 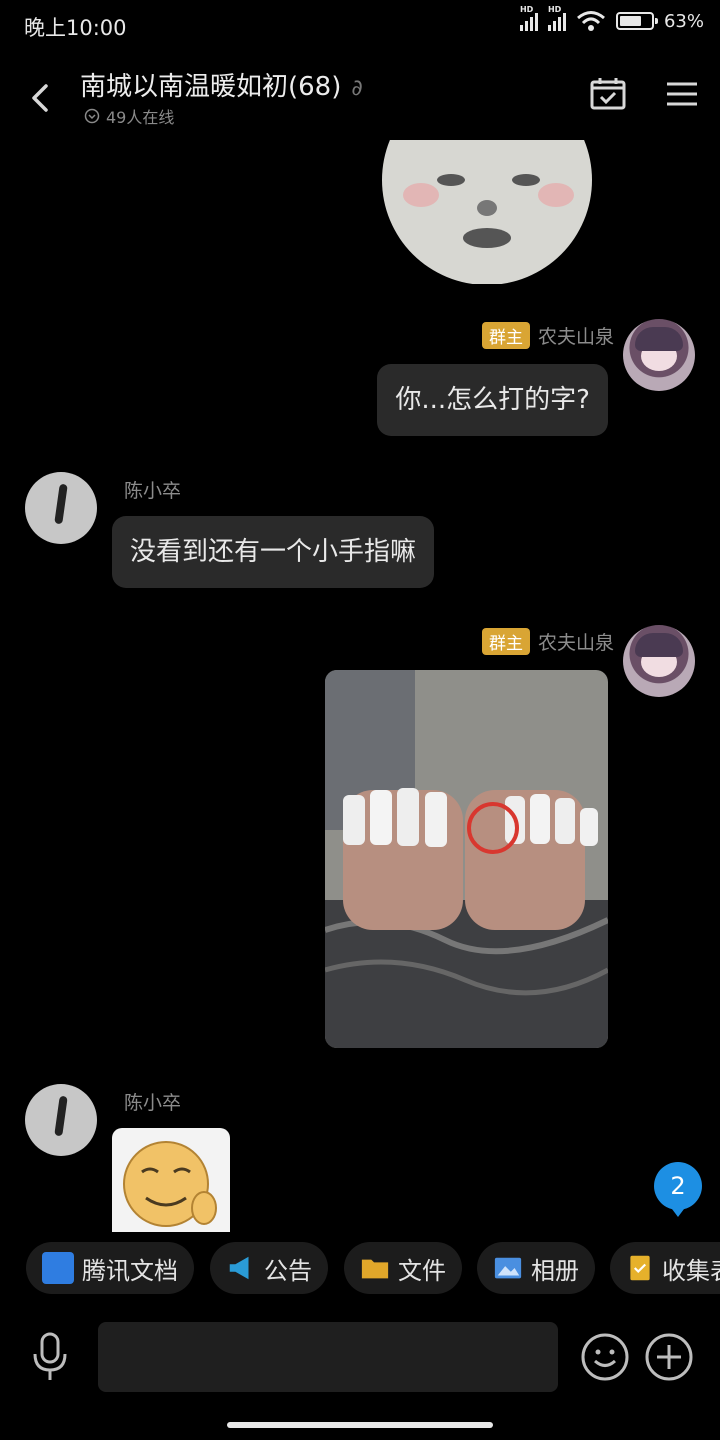 I want to click on tool-announcement: 公告, so click(x=269, y=1268).